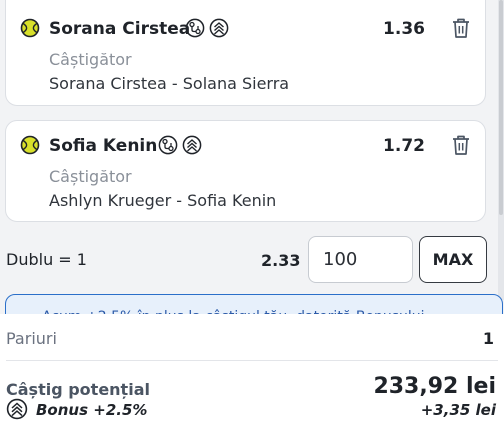 The image size is (504, 439). What do you see at coordinates (458, 410) in the screenshot?
I see `bonus-value: +3,35 lei` at bounding box center [458, 410].